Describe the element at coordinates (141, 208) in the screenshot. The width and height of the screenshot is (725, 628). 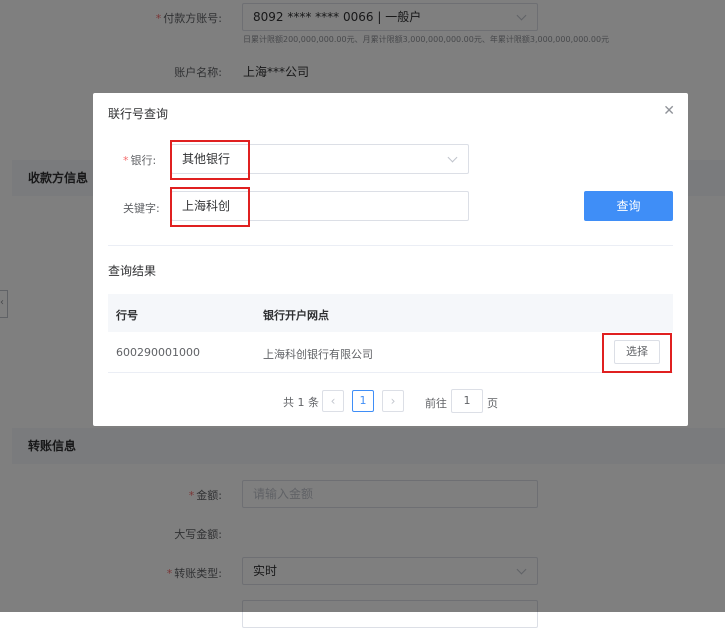
I see `keyword-label: 关键字:` at that location.